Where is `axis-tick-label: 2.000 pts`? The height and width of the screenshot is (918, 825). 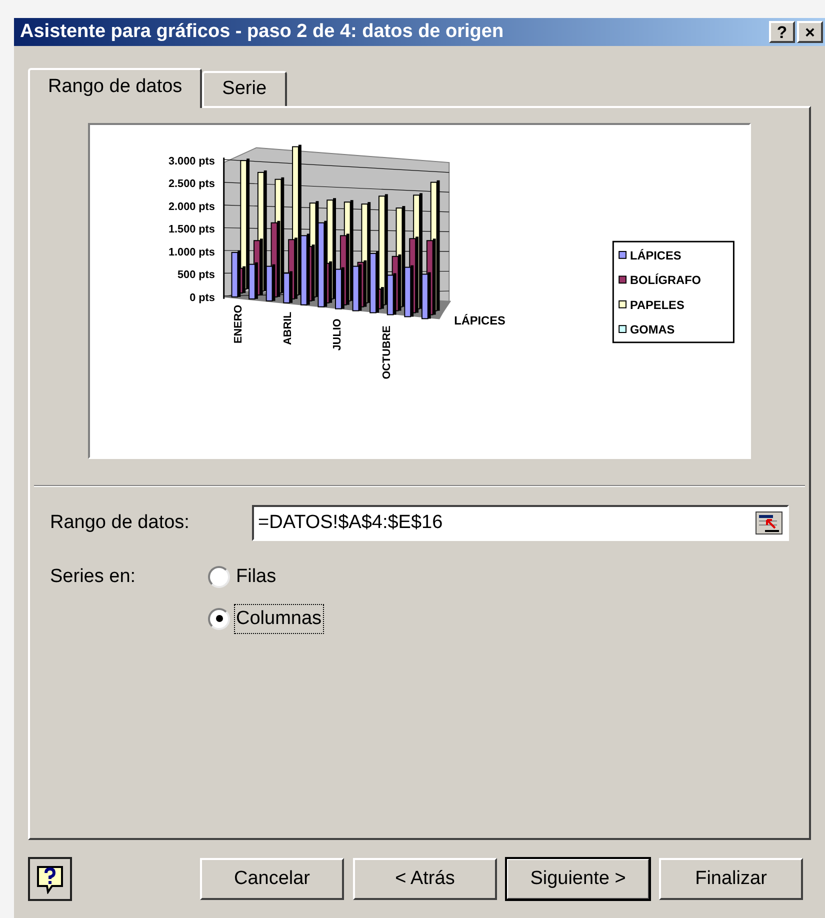
axis-tick-label: 2.000 pts is located at coordinates (191, 206).